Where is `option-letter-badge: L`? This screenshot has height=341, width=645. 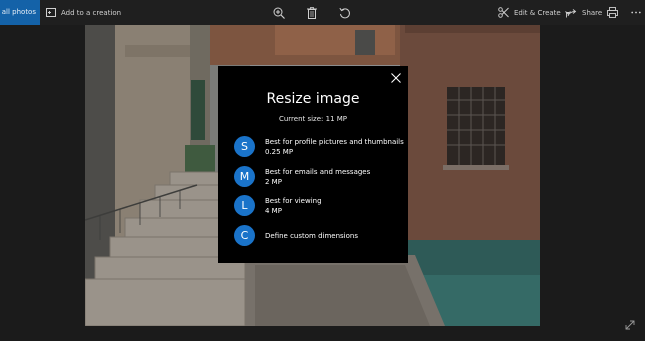 option-letter-badge: L is located at coordinates (244, 205).